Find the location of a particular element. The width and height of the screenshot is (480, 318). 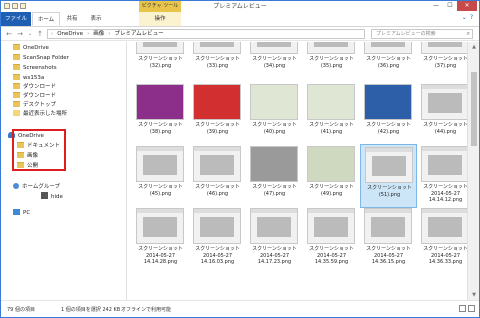

nav-item-desktop: デスクトップ is located at coordinates (34, 105).